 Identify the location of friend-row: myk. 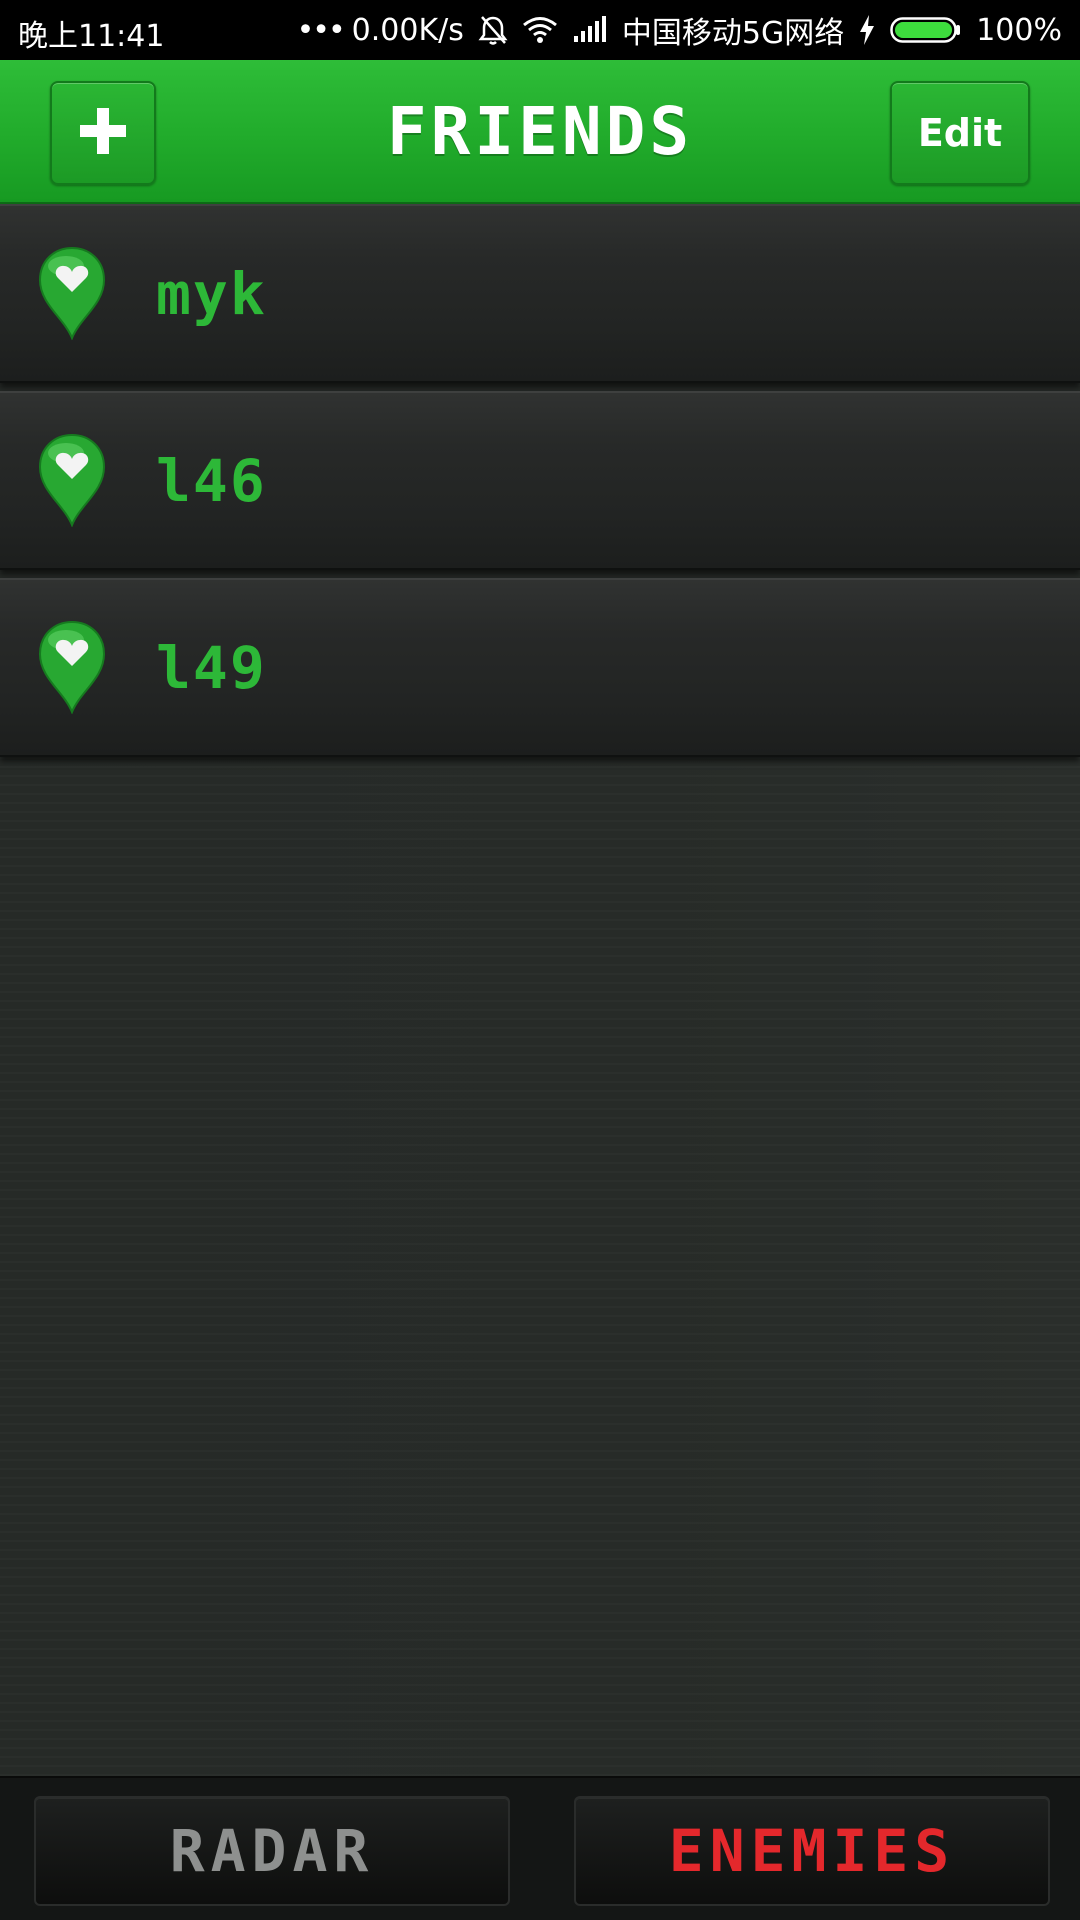
(540, 293).